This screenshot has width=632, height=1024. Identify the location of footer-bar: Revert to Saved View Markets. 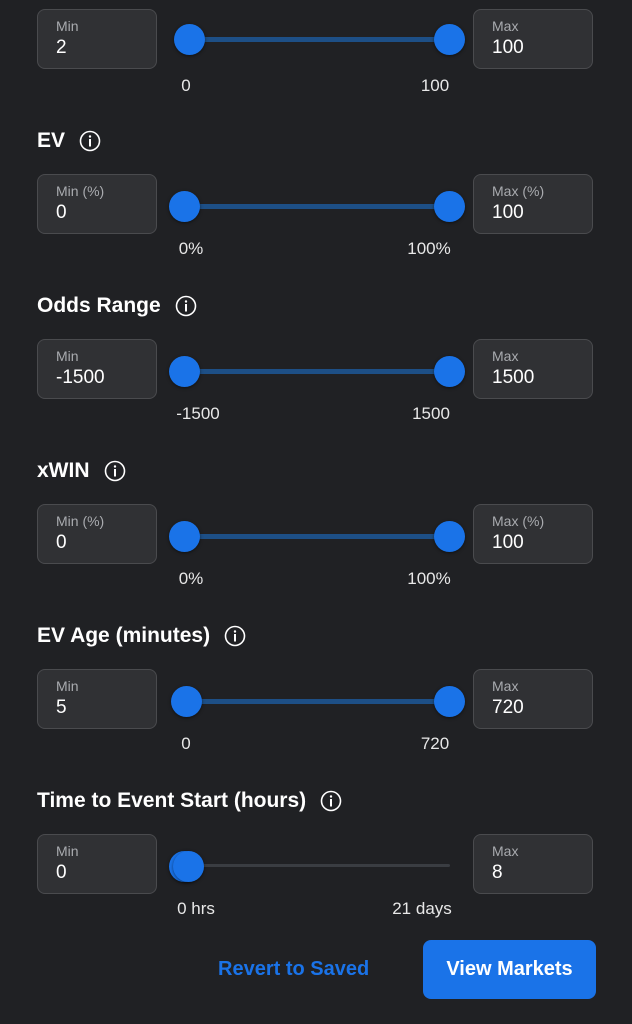
(316, 971).